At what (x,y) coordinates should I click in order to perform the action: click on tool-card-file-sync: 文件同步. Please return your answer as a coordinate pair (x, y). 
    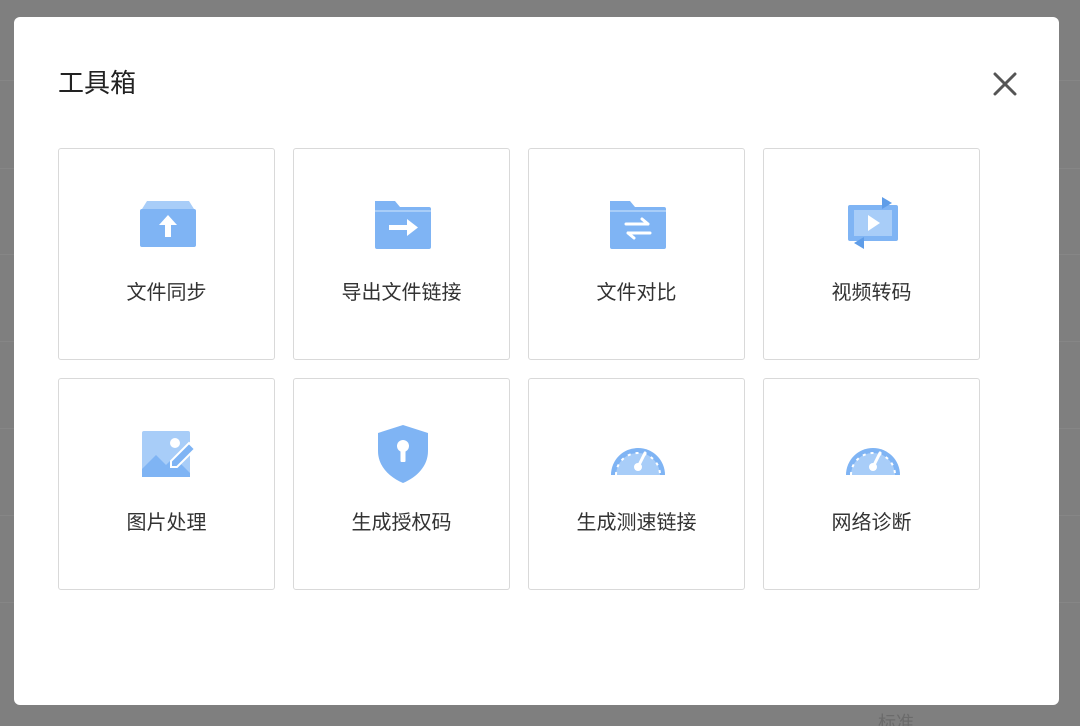
    Looking at the image, I should click on (166, 254).